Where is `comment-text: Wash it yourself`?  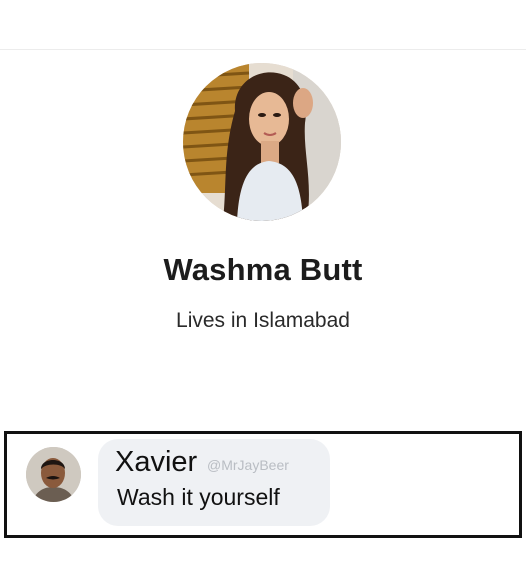
comment-text: Wash it yourself is located at coordinates (198, 497).